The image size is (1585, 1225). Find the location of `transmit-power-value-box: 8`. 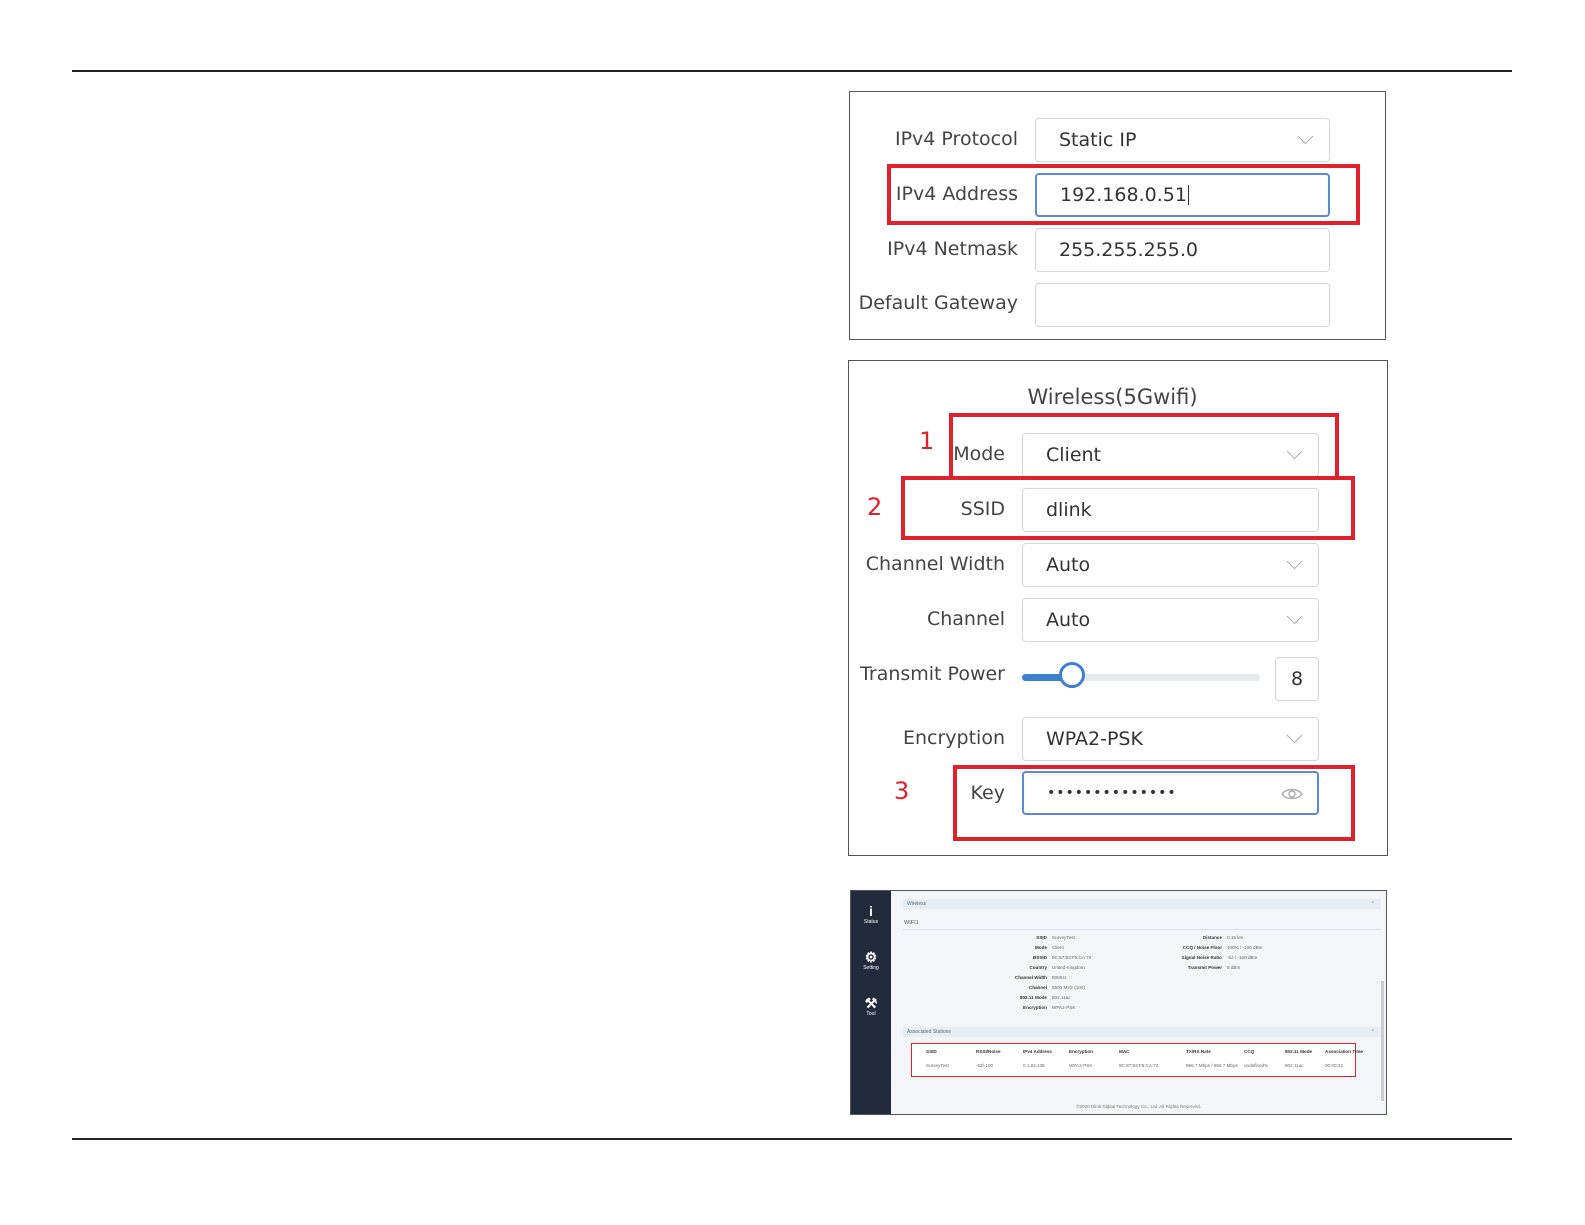

transmit-power-value-box: 8 is located at coordinates (1297, 679).